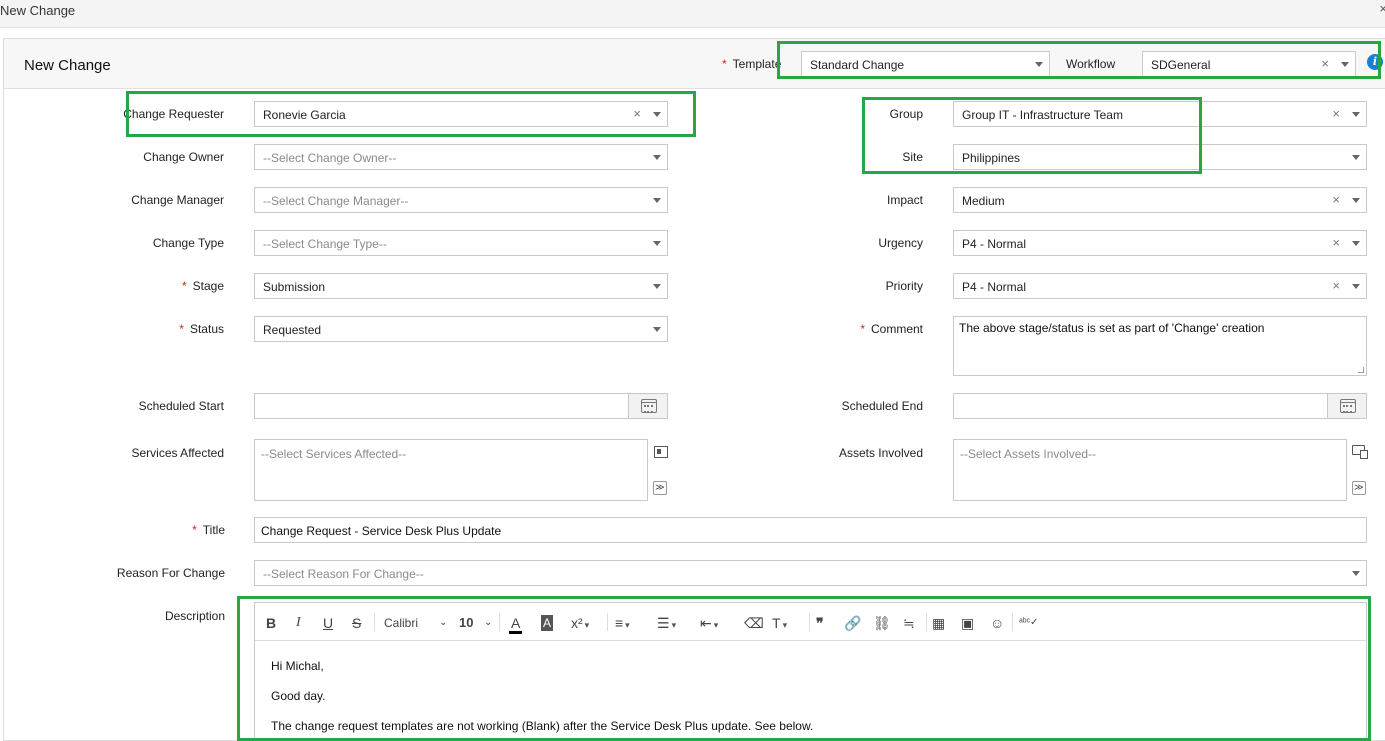 This screenshot has width=1385, height=741. Describe the element at coordinates (925, 64) in the screenshot. I see `template-select: Standard Change` at that location.